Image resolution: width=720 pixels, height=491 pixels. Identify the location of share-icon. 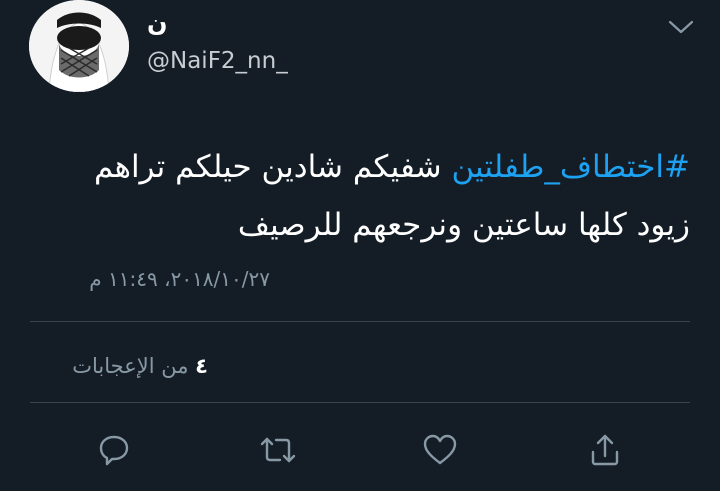
(605, 450).